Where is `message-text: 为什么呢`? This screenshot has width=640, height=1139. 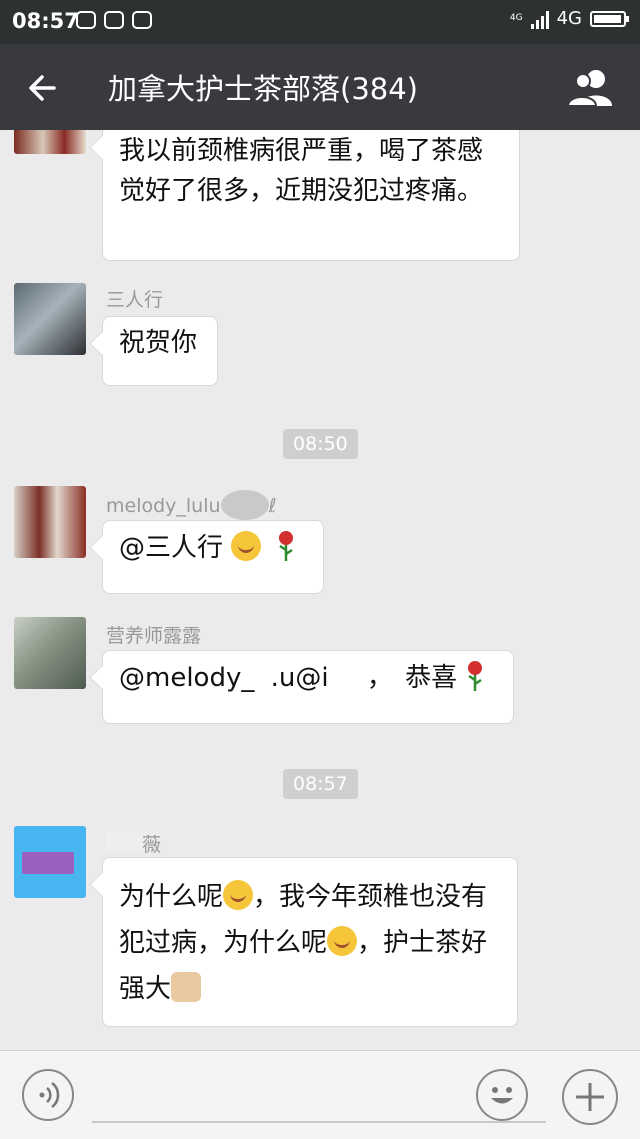 message-text: 为什么呢 is located at coordinates (171, 897).